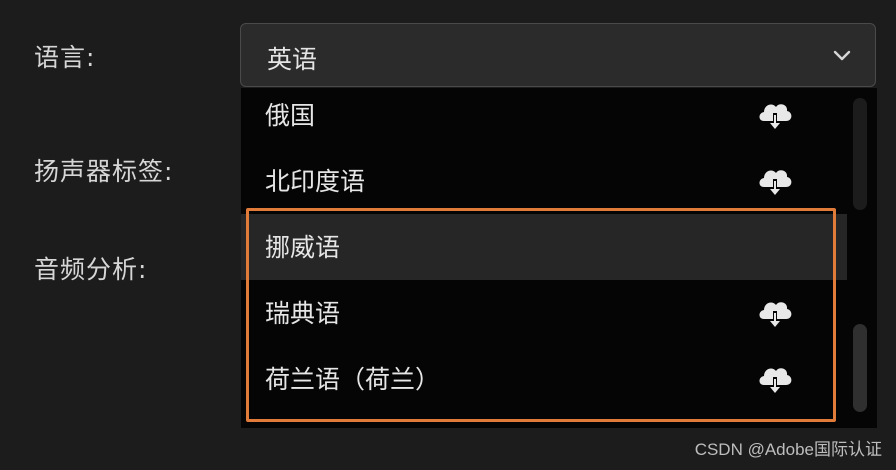  What do you see at coordinates (303, 247) in the screenshot?
I see `option-label: 挪威语` at bounding box center [303, 247].